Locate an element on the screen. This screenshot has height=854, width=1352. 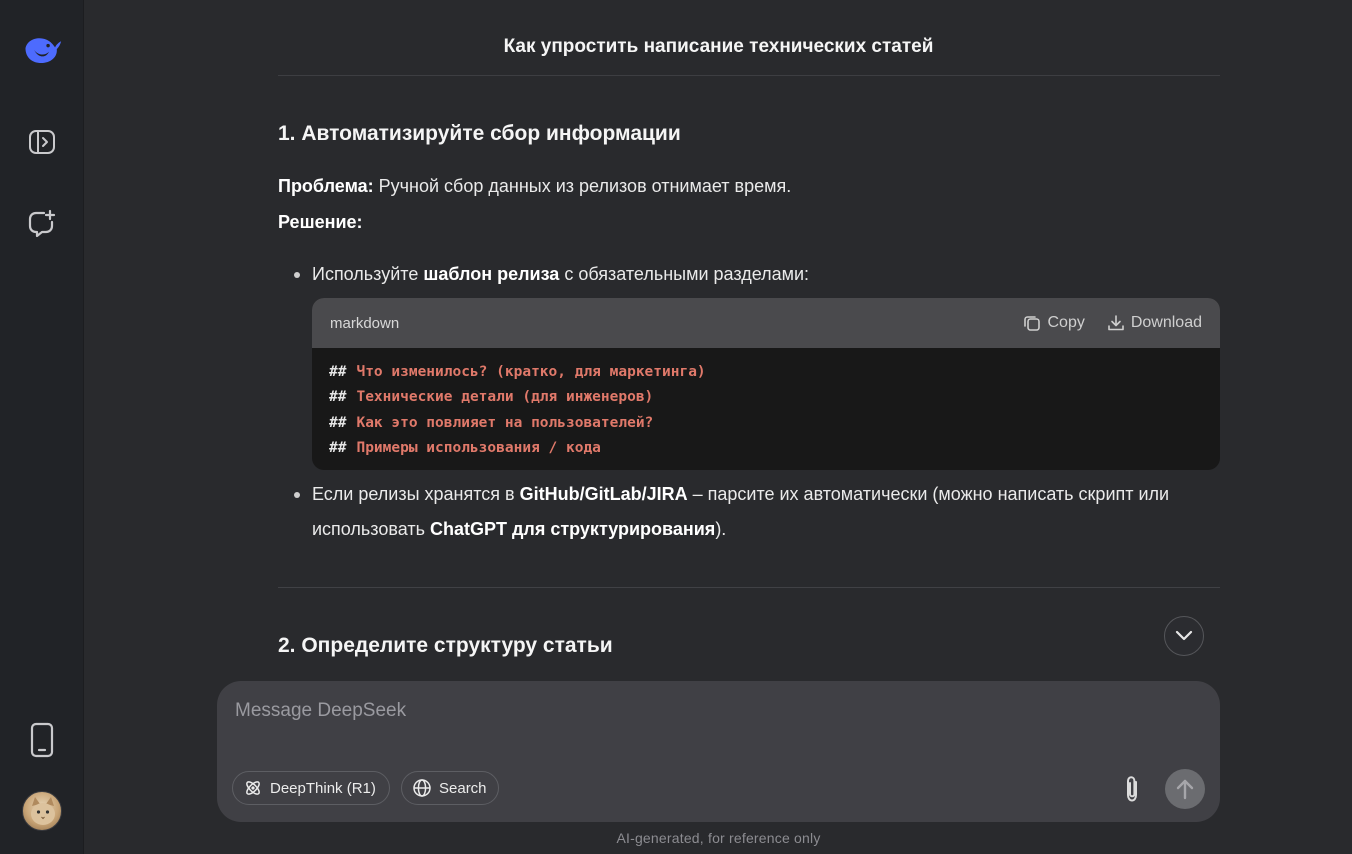
download-icon is located at coordinates (1116, 323).